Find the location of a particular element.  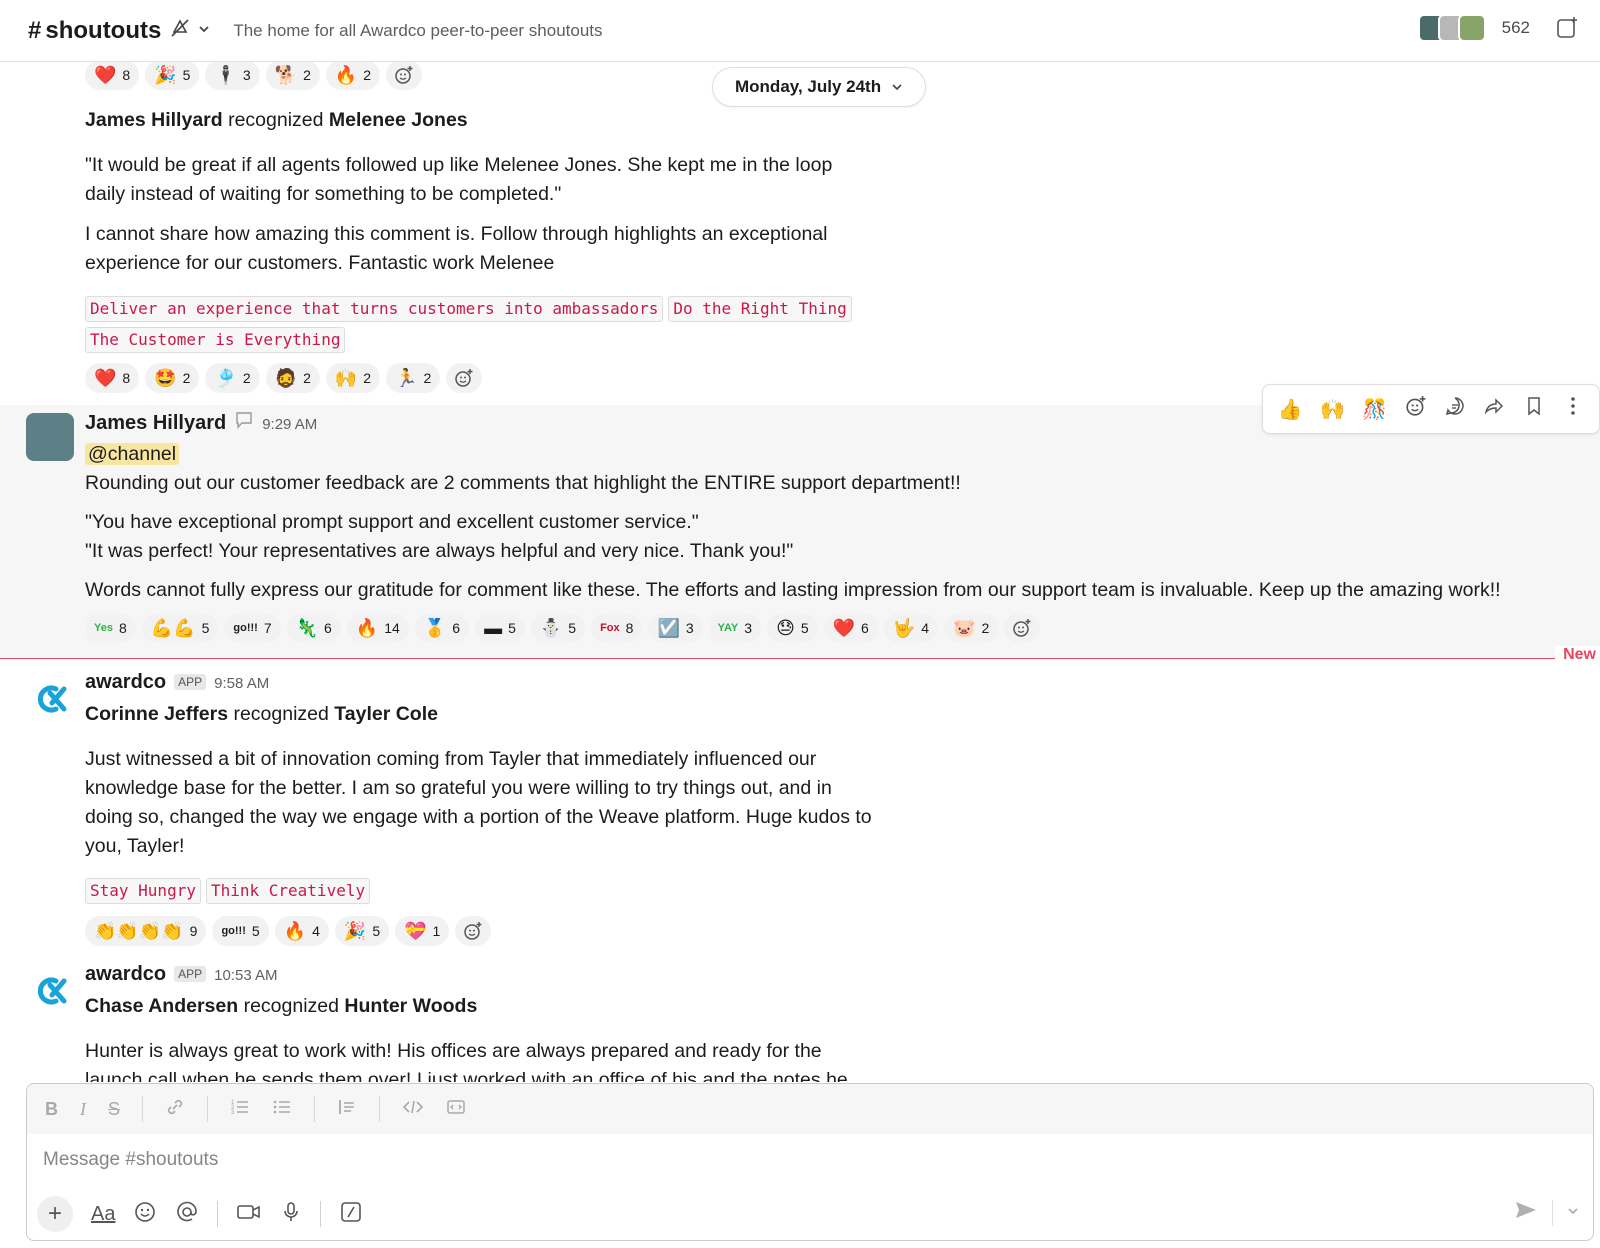

member-count: 562 is located at coordinates (1516, 28).